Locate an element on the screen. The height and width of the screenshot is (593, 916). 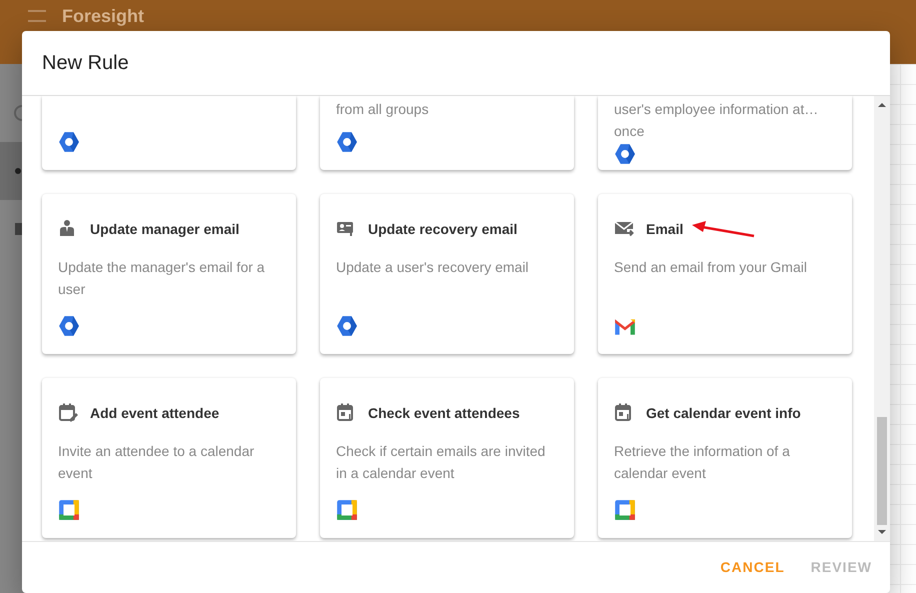
rule-card: Check event attendees Check if certain emails are invited in a calendar event is located at coordinates (447, 458).